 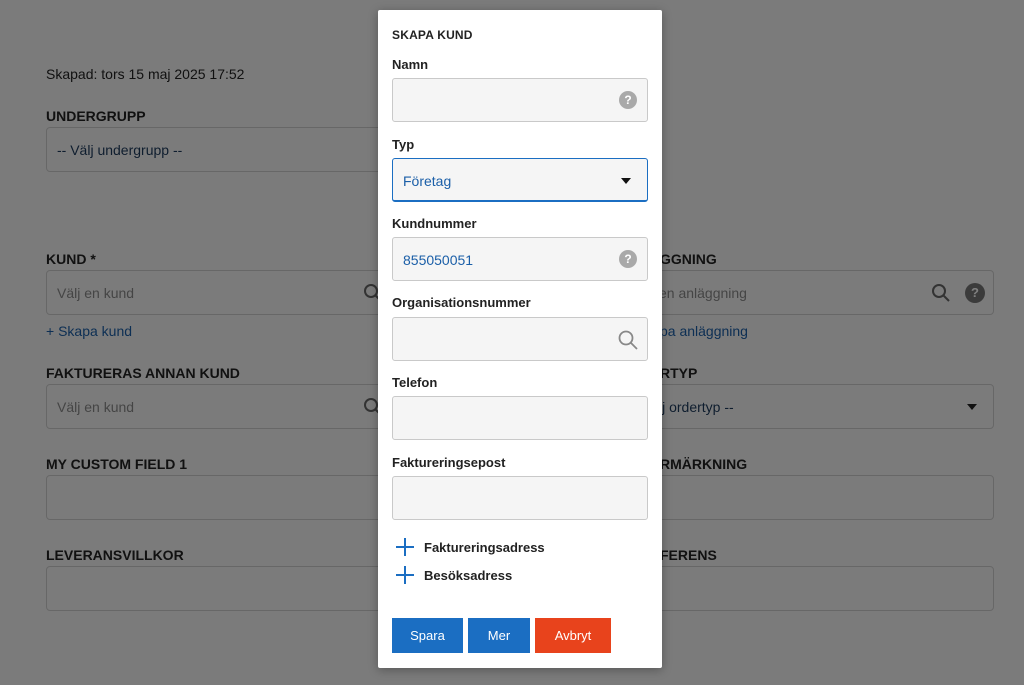 I want to click on type-value: Företag, so click(x=427, y=181).